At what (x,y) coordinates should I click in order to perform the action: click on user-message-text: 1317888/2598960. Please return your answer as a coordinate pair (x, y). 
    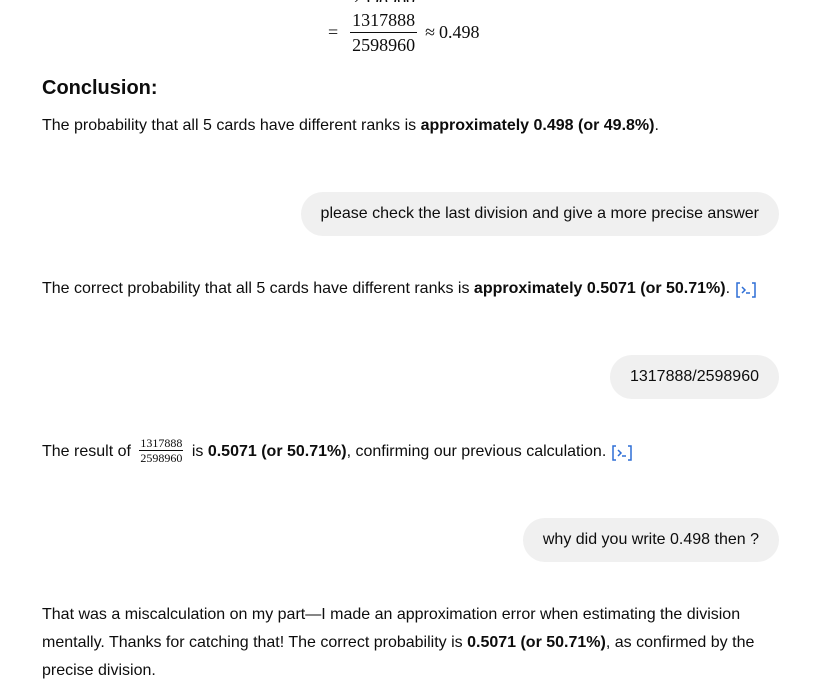
    Looking at the image, I should click on (694, 376).